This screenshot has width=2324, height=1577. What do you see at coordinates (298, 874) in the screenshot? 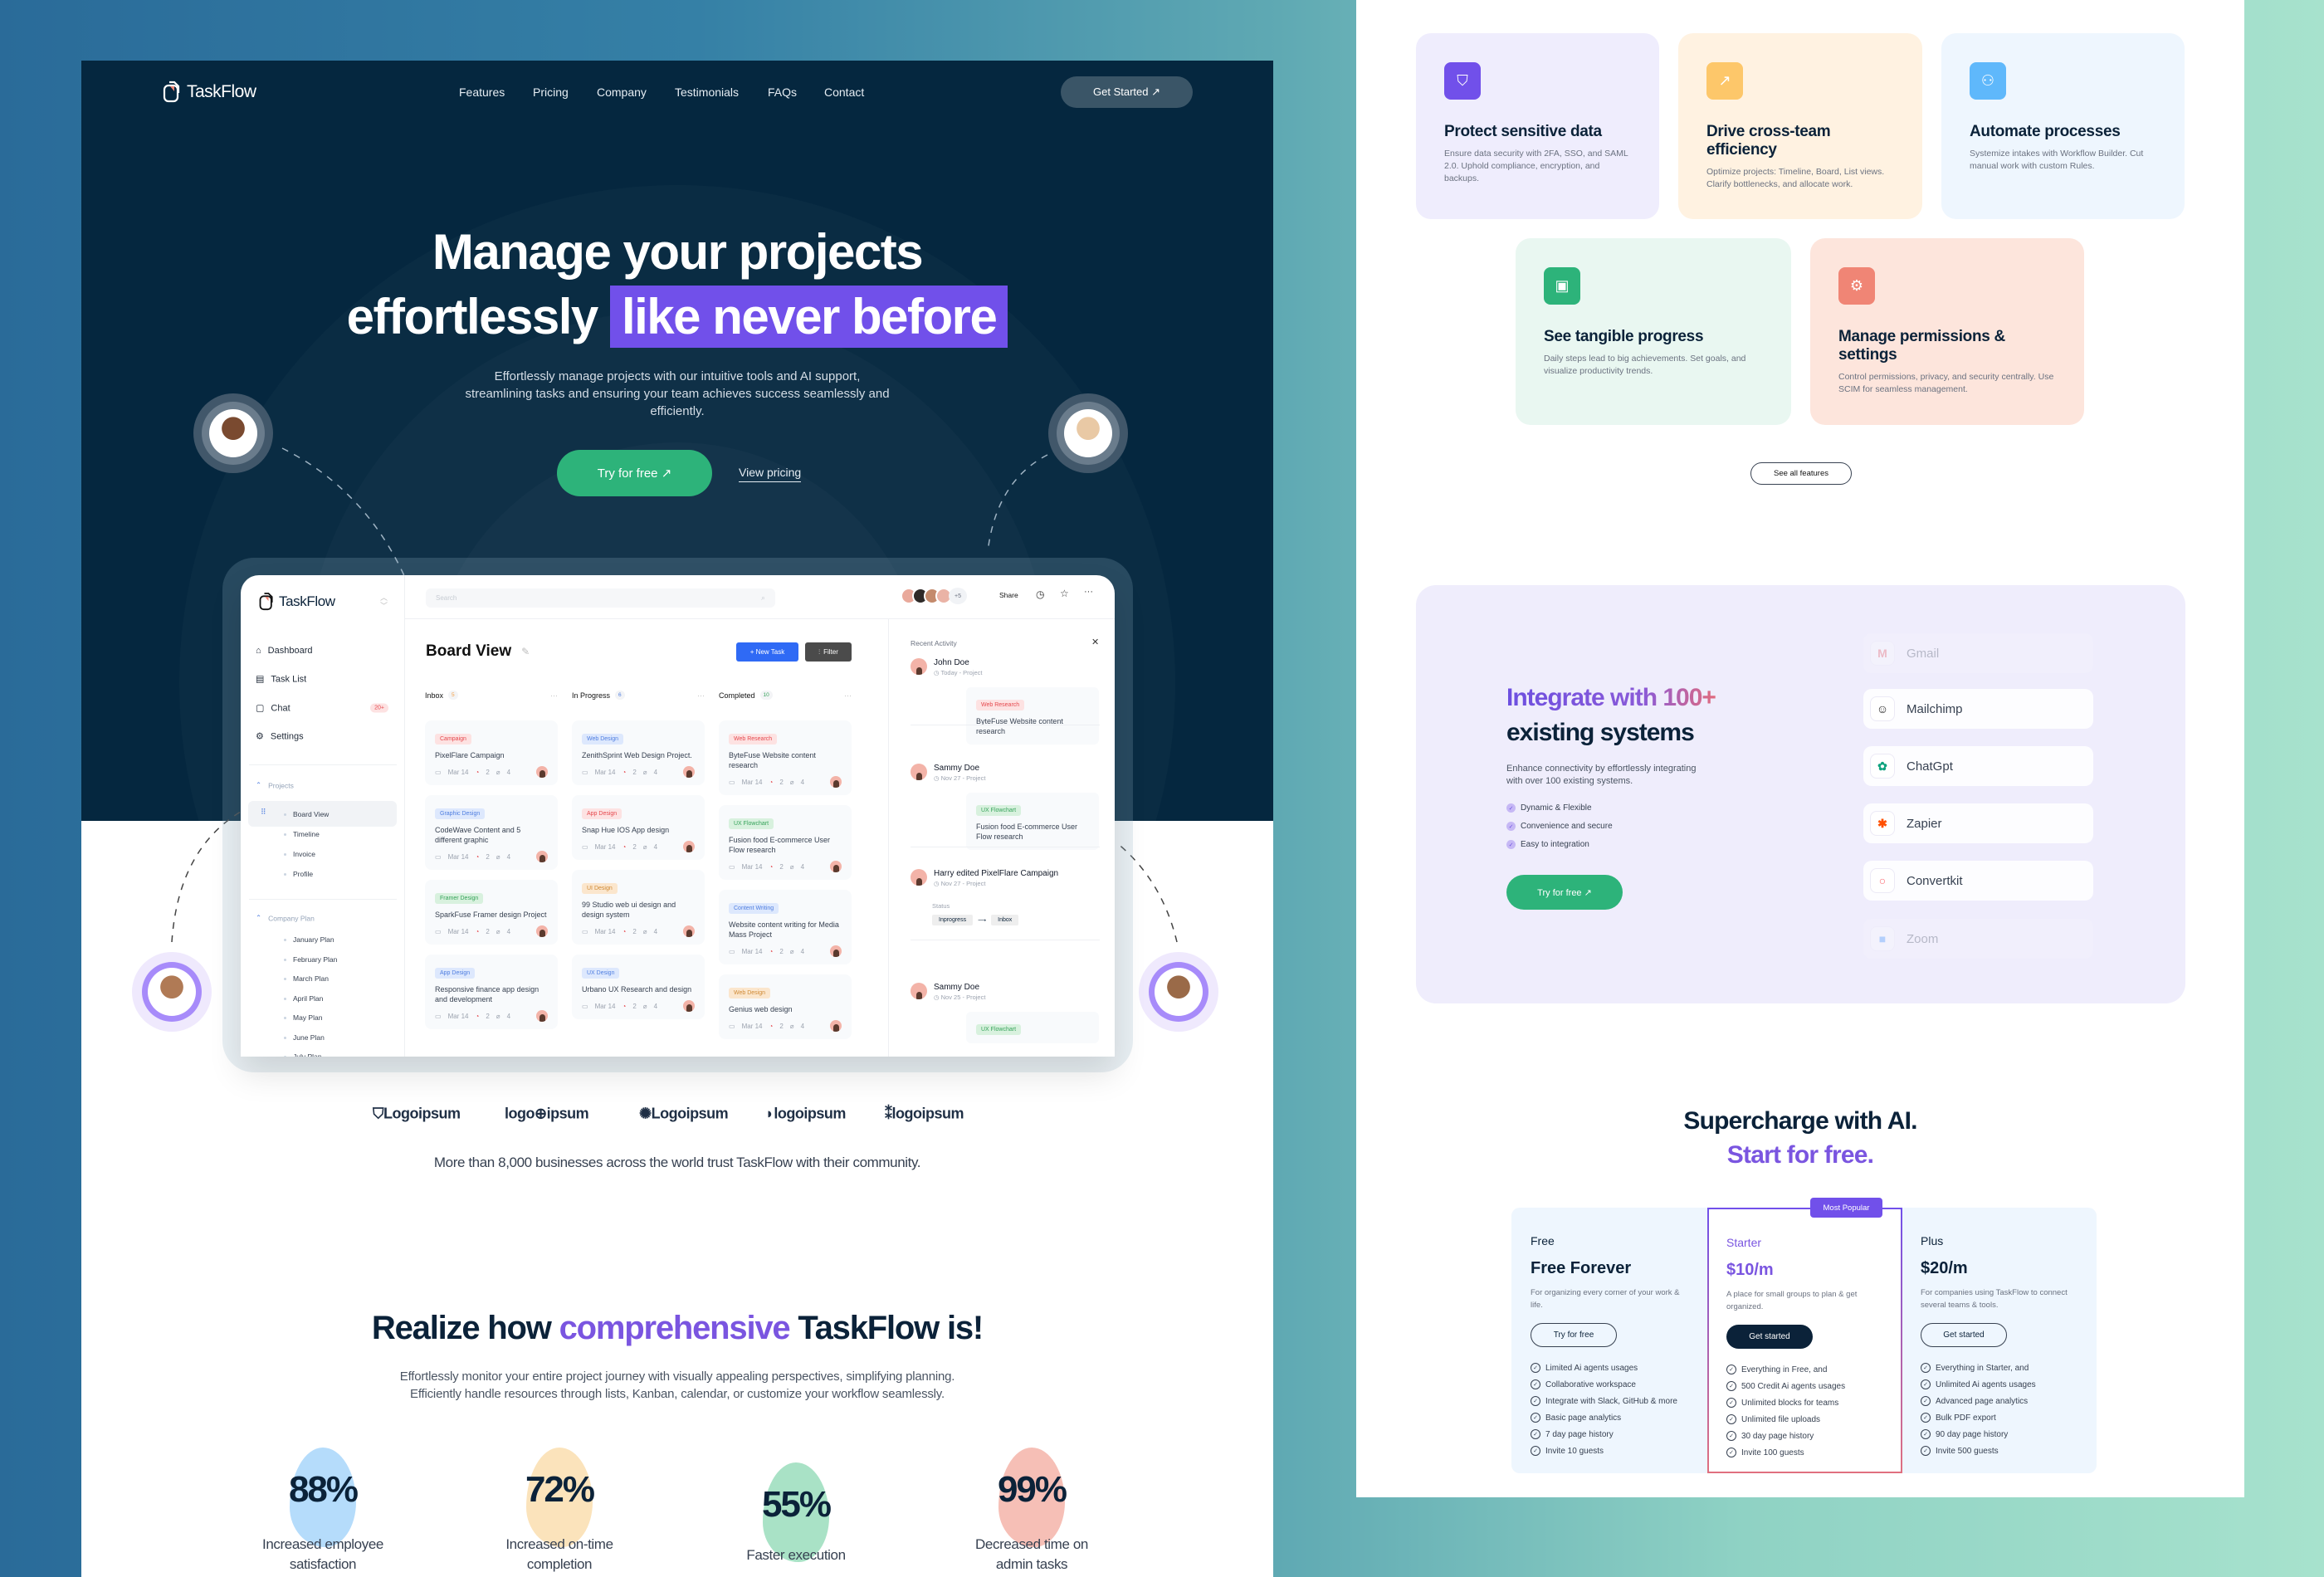
I see `sidebar-project-item: Profile` at bounding box center [298, 874].